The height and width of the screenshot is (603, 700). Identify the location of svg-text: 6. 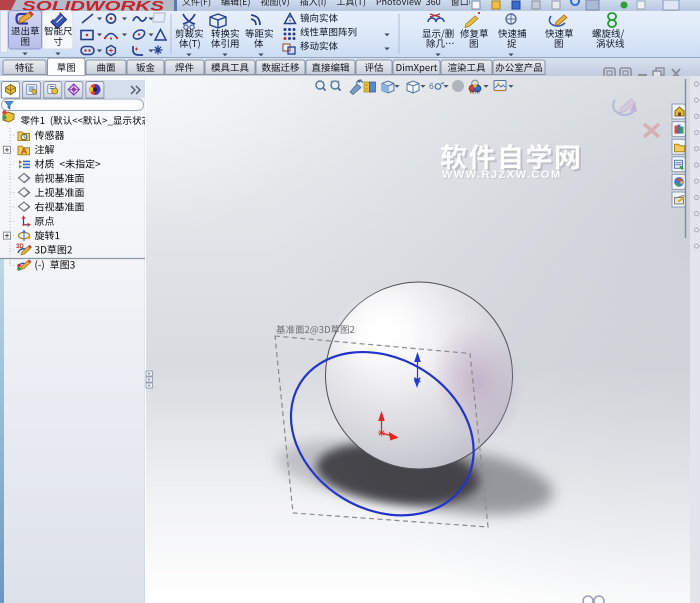
(431, 86).